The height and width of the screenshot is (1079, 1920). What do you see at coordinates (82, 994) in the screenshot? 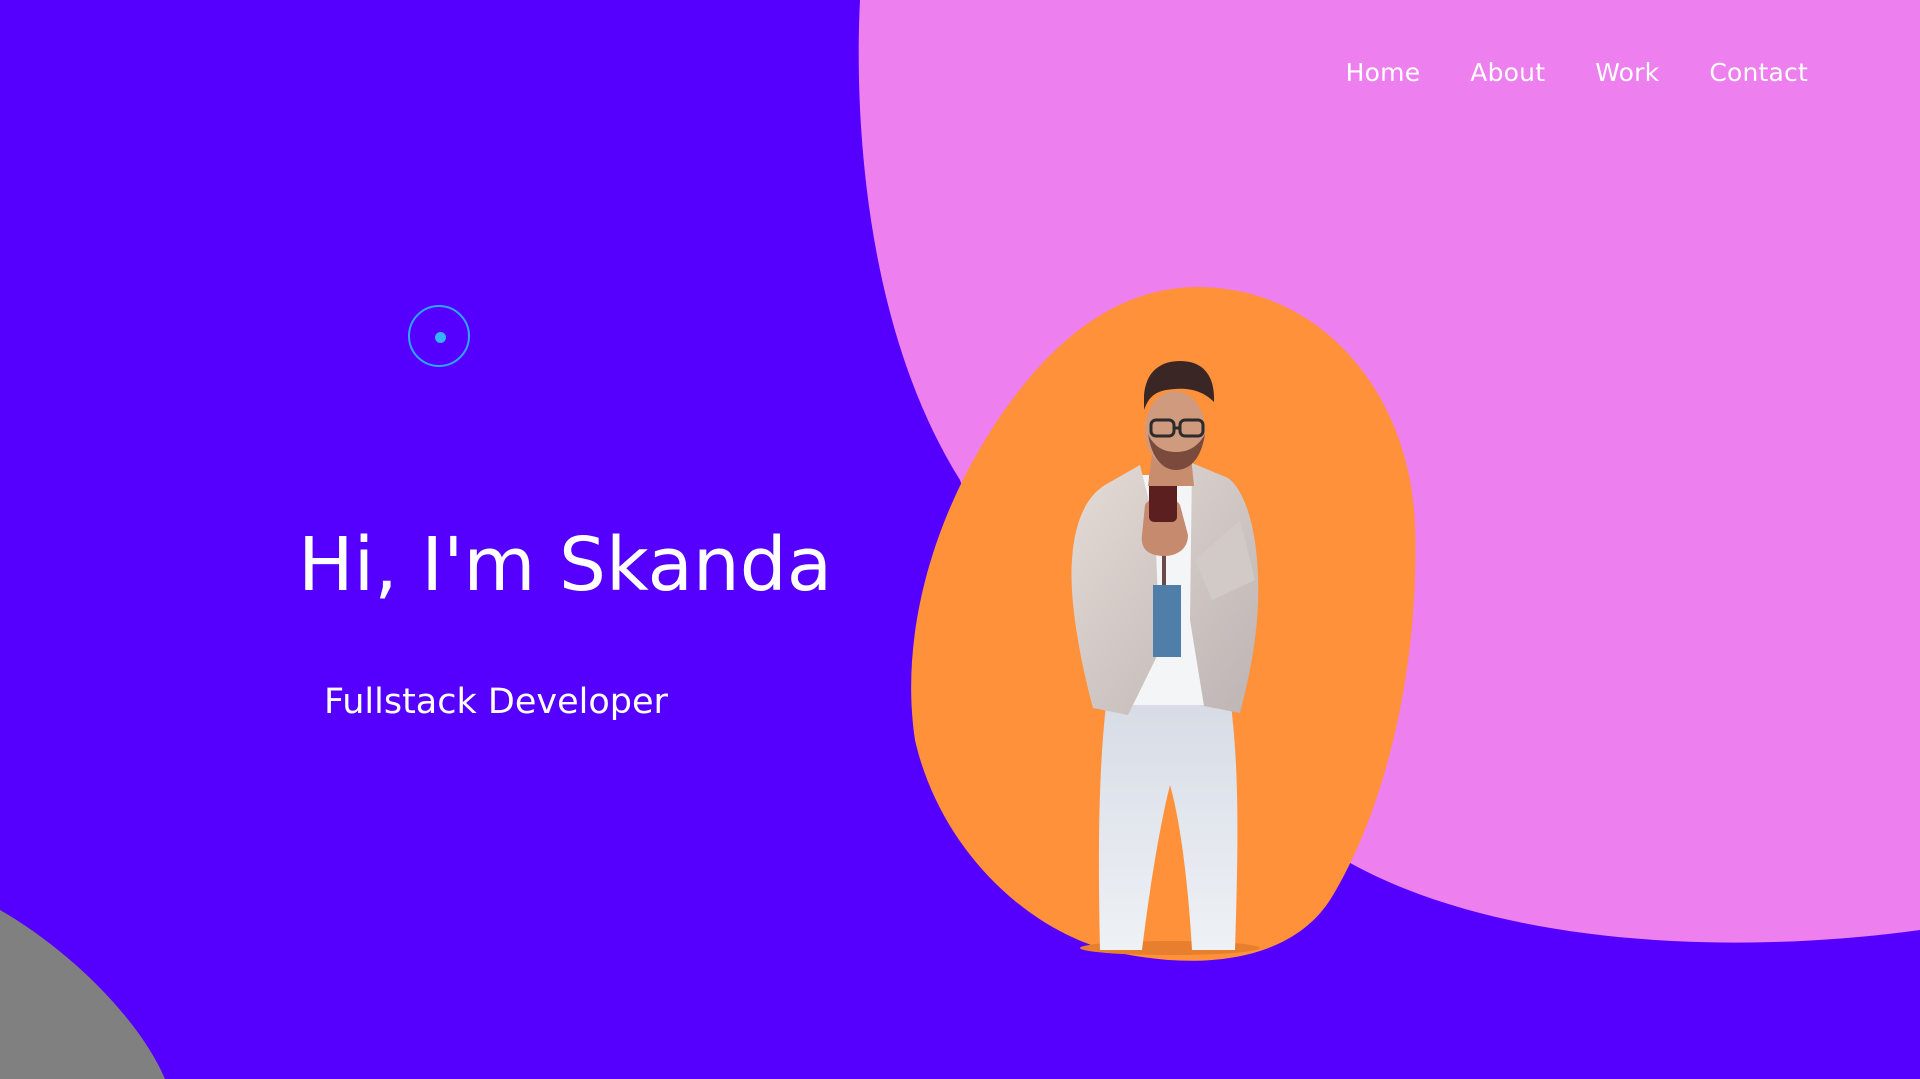
I see `gray-corner-blob` at bounding box center [82, 994].